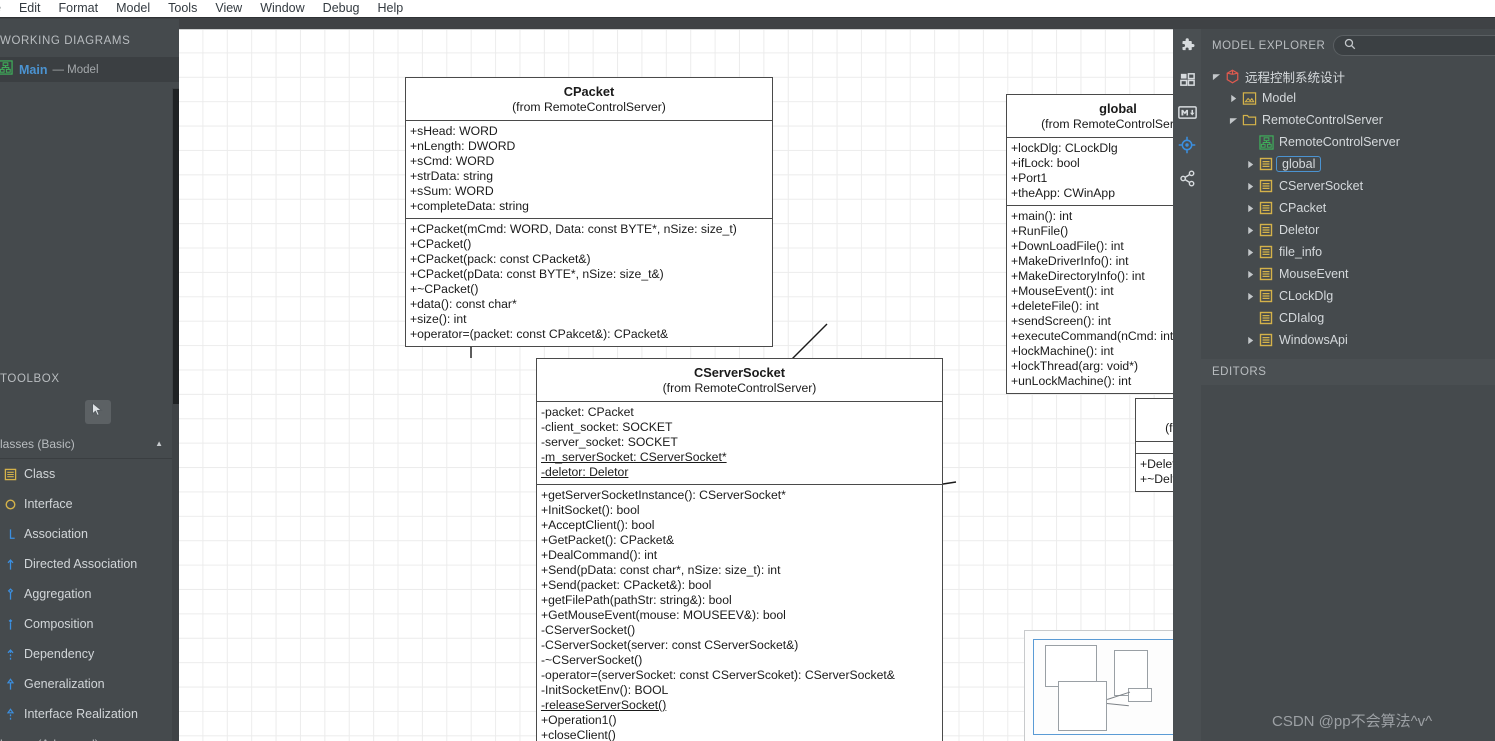 This screenshot has width=1495, height=741. I want to click on uml-class-name: global, so click(1118, 108).